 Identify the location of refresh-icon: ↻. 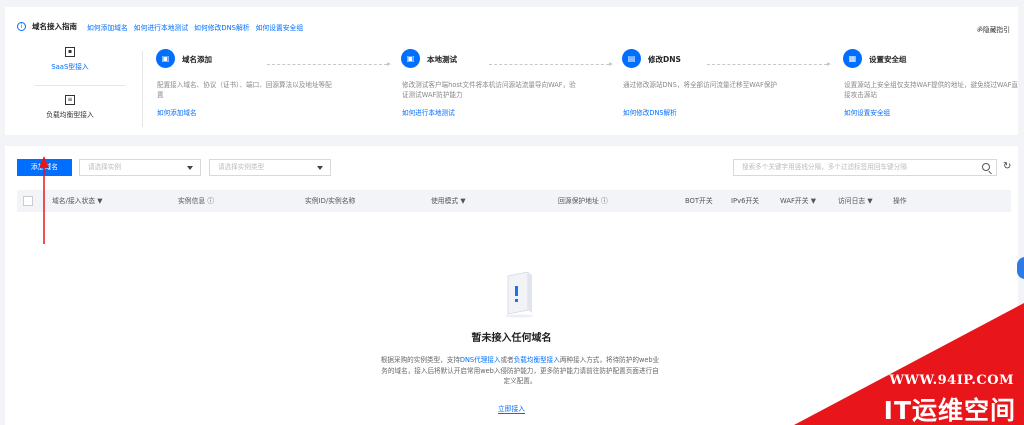
(1007, 167).